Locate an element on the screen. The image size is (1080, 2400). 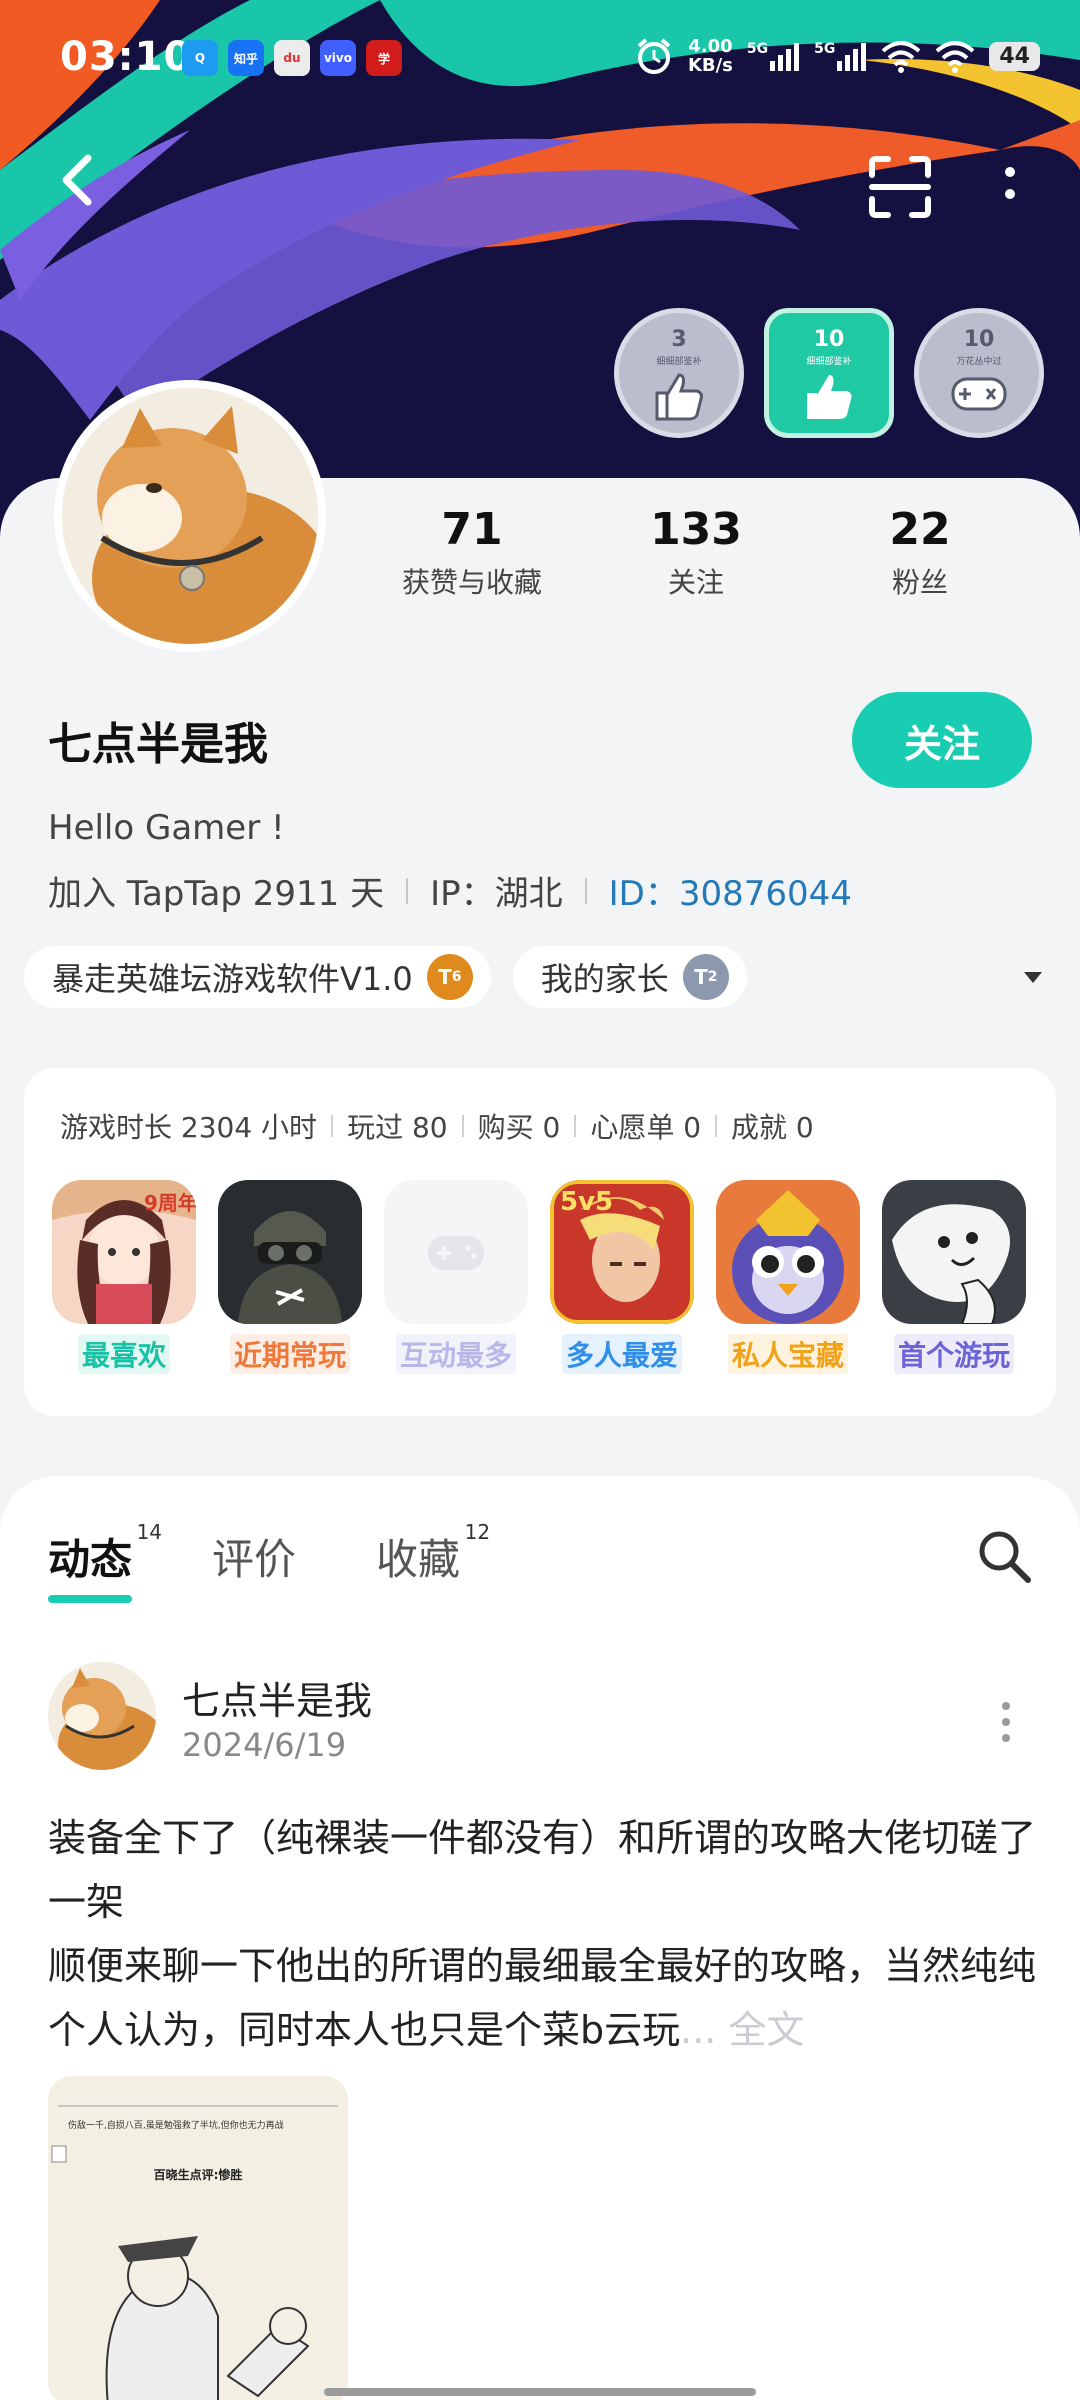
tag-parent: 我的家长 T2 is located at coordinates (629, 977).